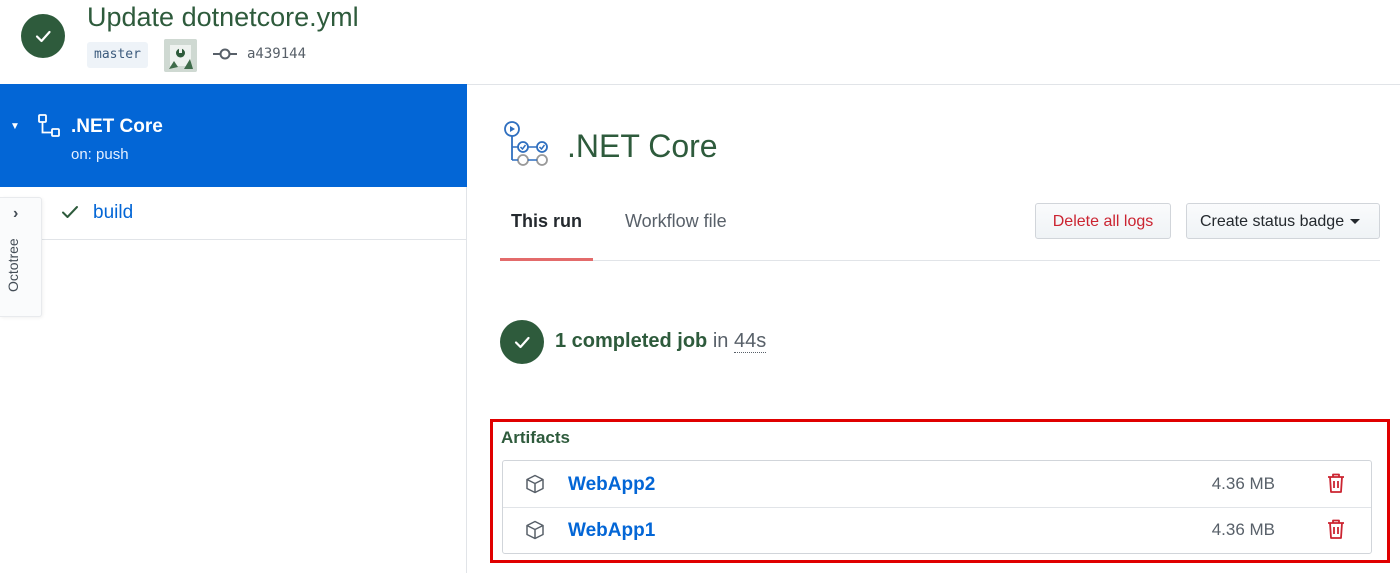 This screenshot has height=573, width=1400. Describe the element at coordinates (223, 17) in the screenshot. I see `run-title: Update dotnetcore.yml` at that location.